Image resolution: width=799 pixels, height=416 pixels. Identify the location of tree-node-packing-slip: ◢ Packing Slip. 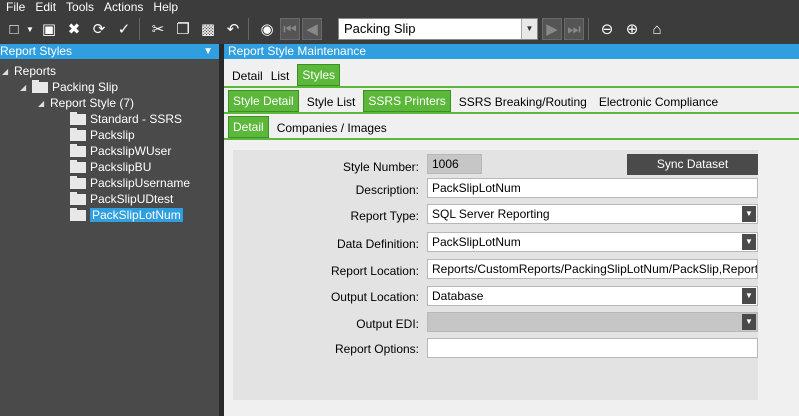
(69, 87).